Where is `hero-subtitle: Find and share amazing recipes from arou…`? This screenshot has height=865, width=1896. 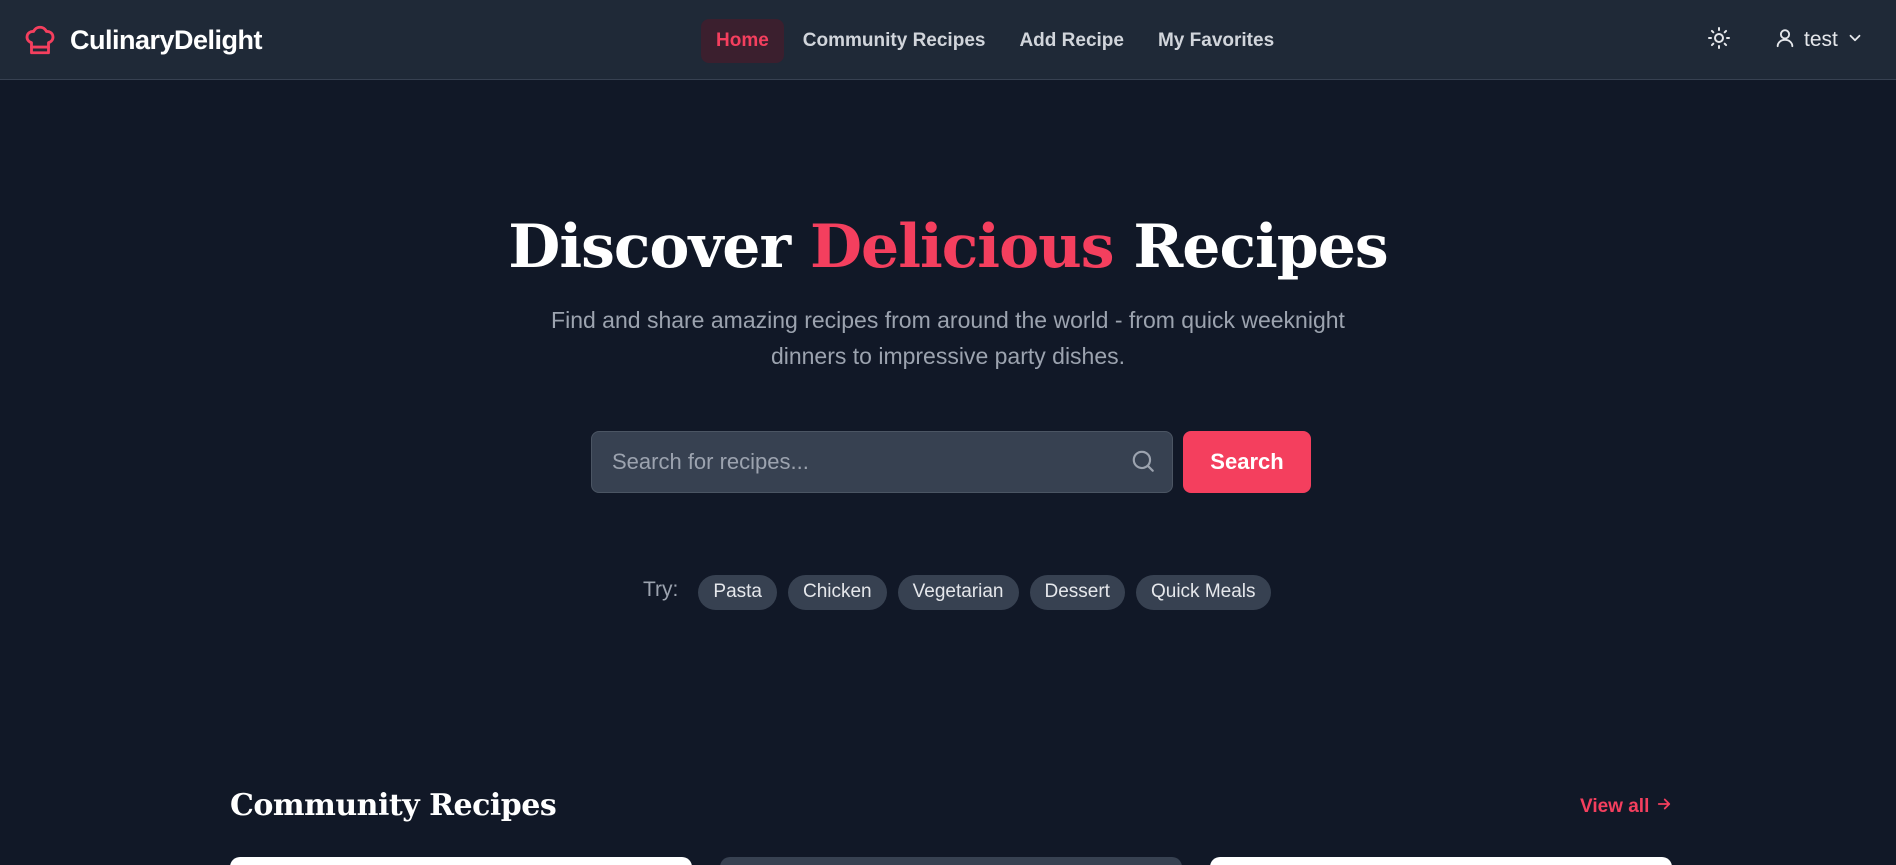 hero-subtitle: Find and share amazing recipes from arou… is located at coordinates (948, 338).